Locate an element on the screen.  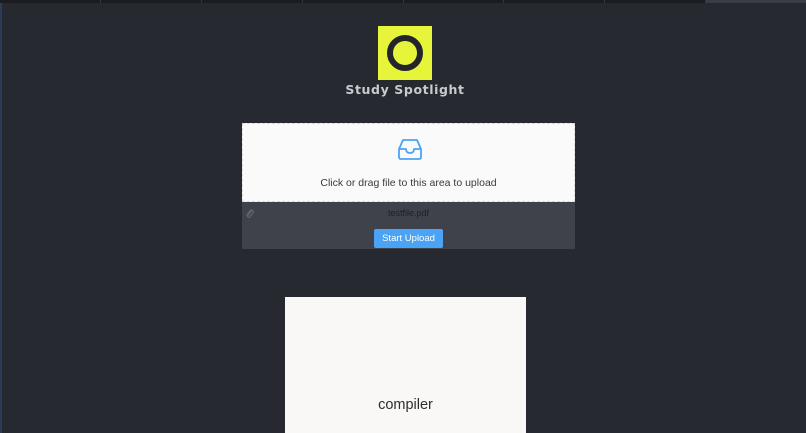
flashcard-word: compiler is located at coordinates (405, 405).